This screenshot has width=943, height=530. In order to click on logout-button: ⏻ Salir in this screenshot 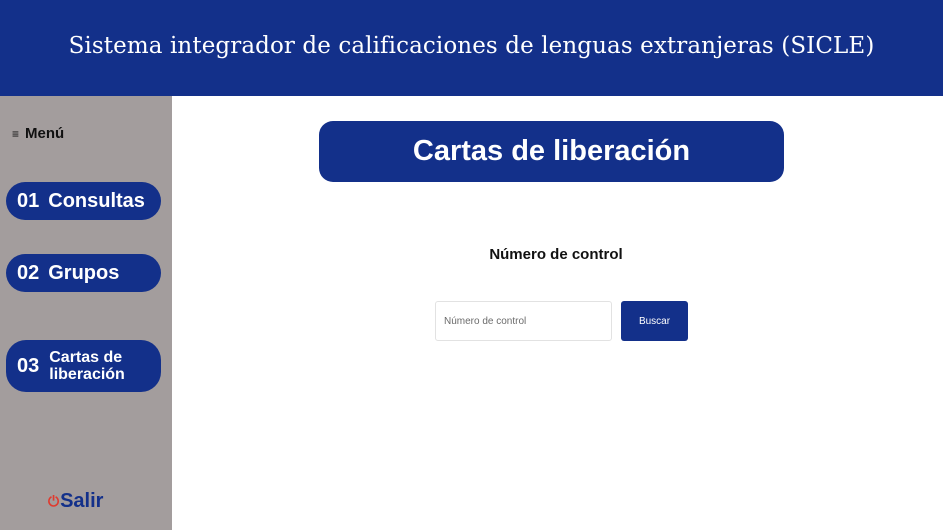, I will do `click(75, 501)`.